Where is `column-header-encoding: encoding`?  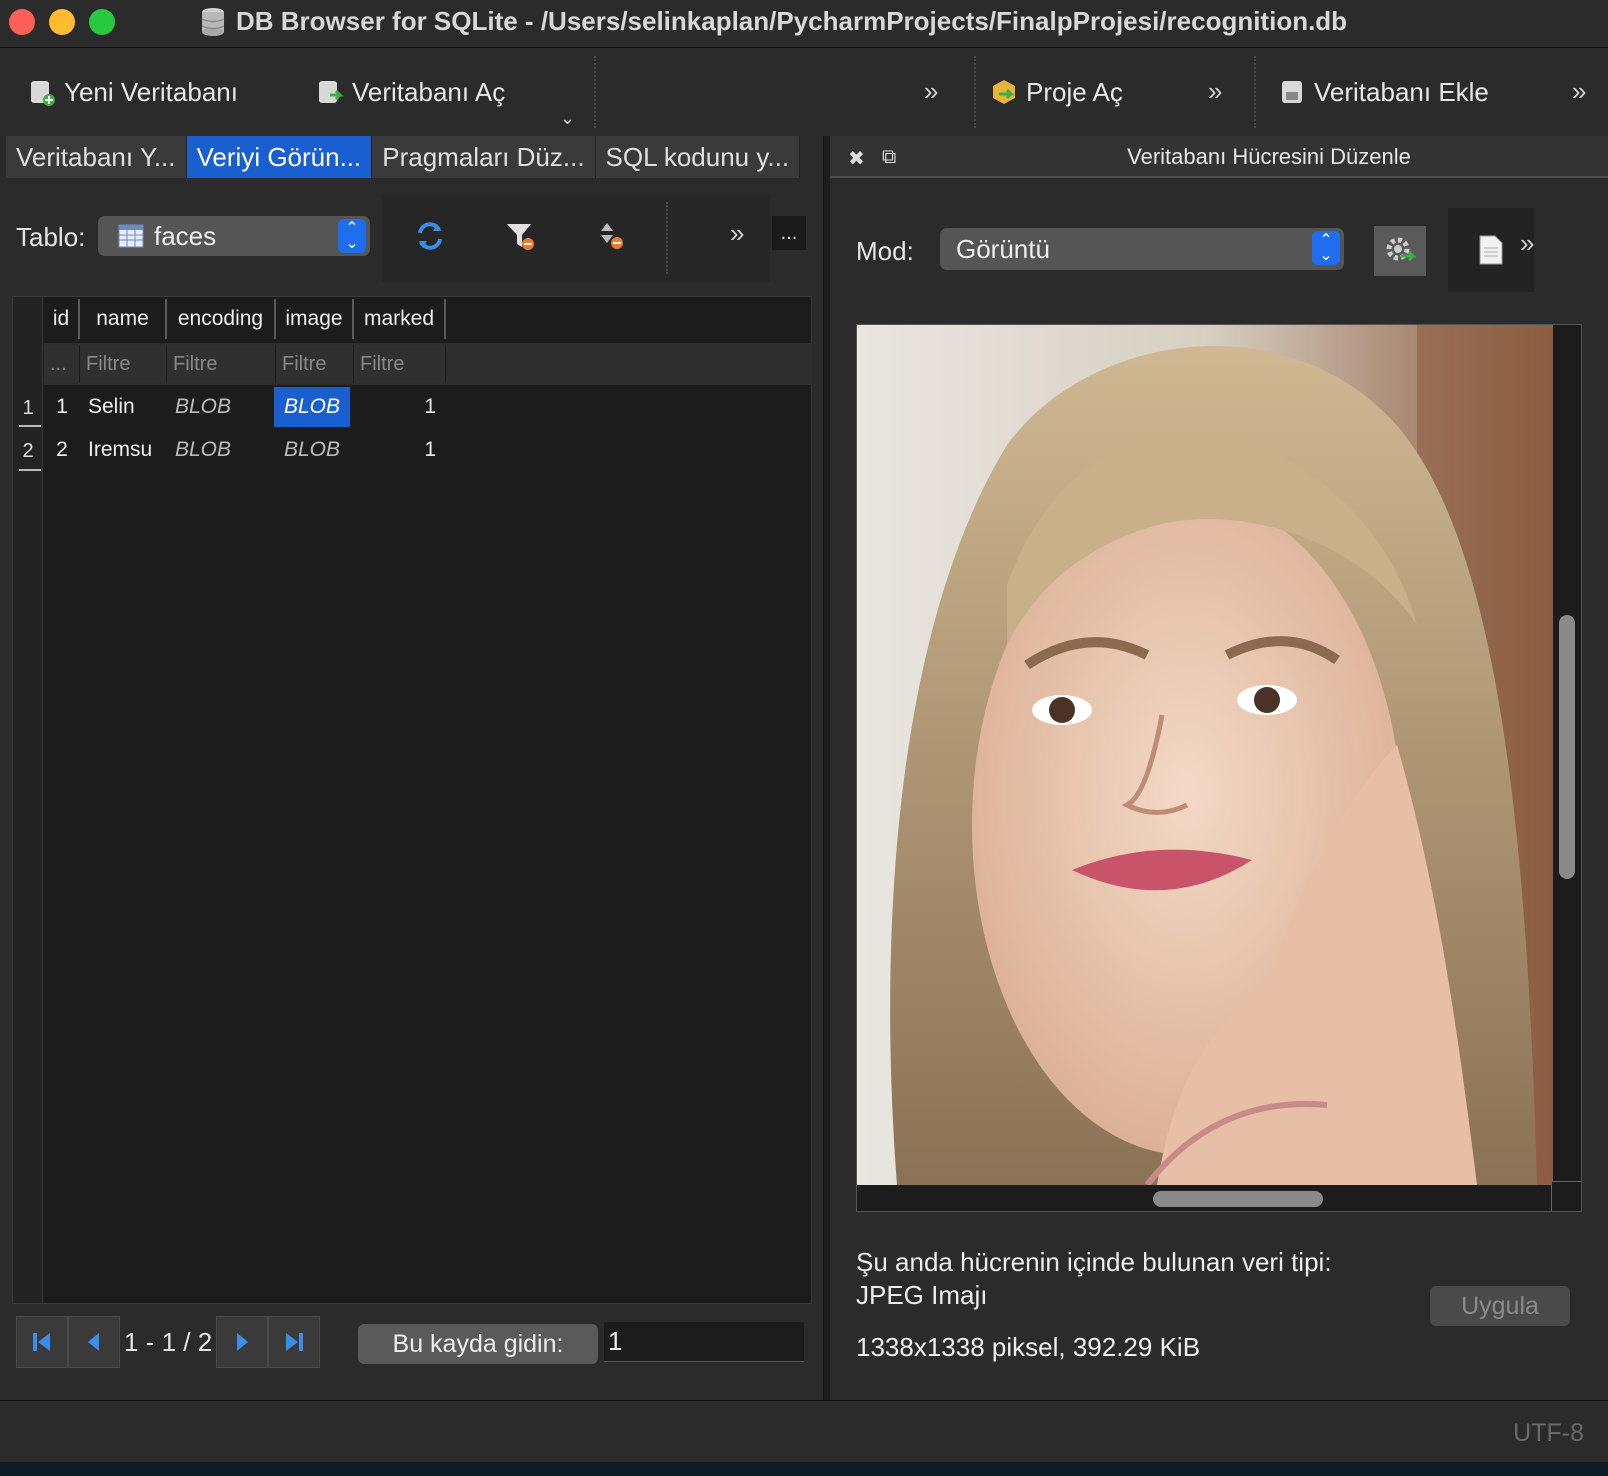
column-header-encoding: encoding is located at coordinates (221, 319).